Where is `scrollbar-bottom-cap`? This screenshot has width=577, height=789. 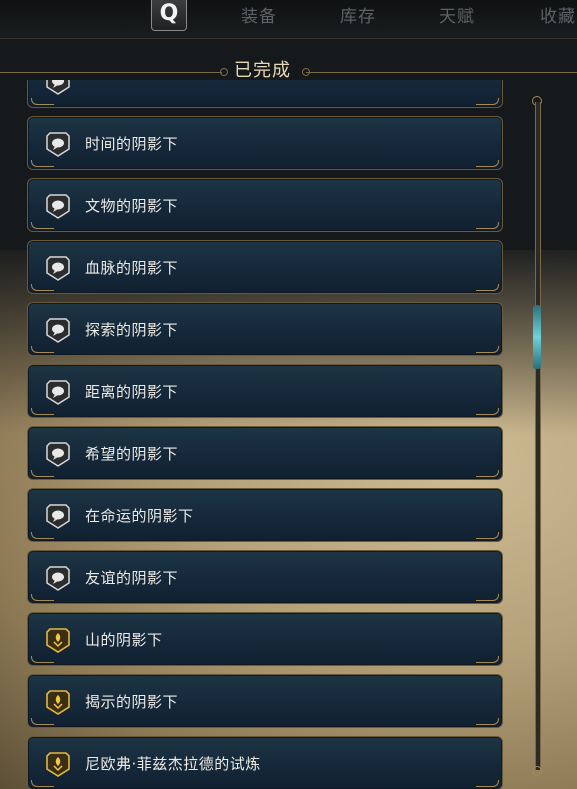
scrollbar-bottom-cap is located at coordinates (537, 771).